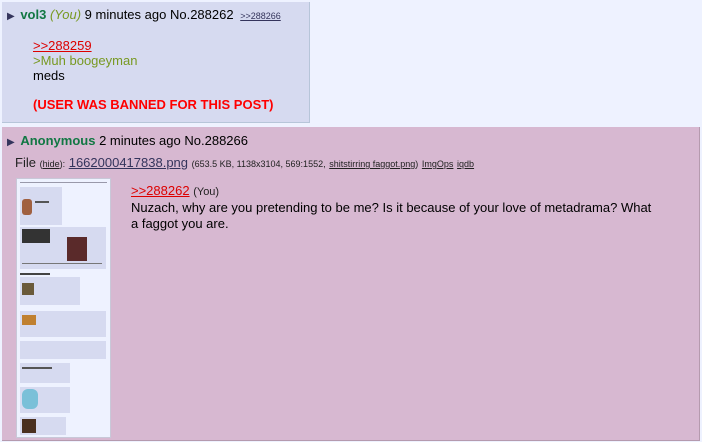  What do you see at coordinates (125, 14) in the screenshot?
I see `post-time: 9 minutes ago` at bounding box center [125, 14].